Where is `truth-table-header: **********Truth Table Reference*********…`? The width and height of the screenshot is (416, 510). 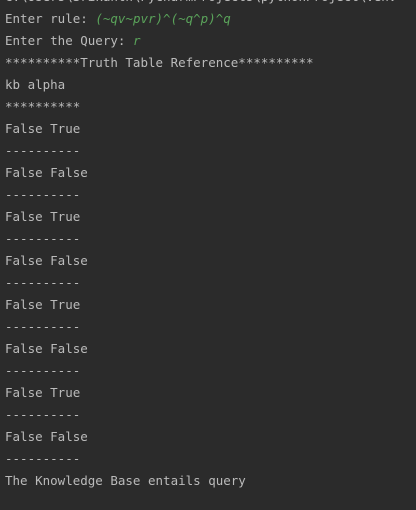
truth-table-header: **********Truth Table Reference*********… is located at coordinates (159, 62).